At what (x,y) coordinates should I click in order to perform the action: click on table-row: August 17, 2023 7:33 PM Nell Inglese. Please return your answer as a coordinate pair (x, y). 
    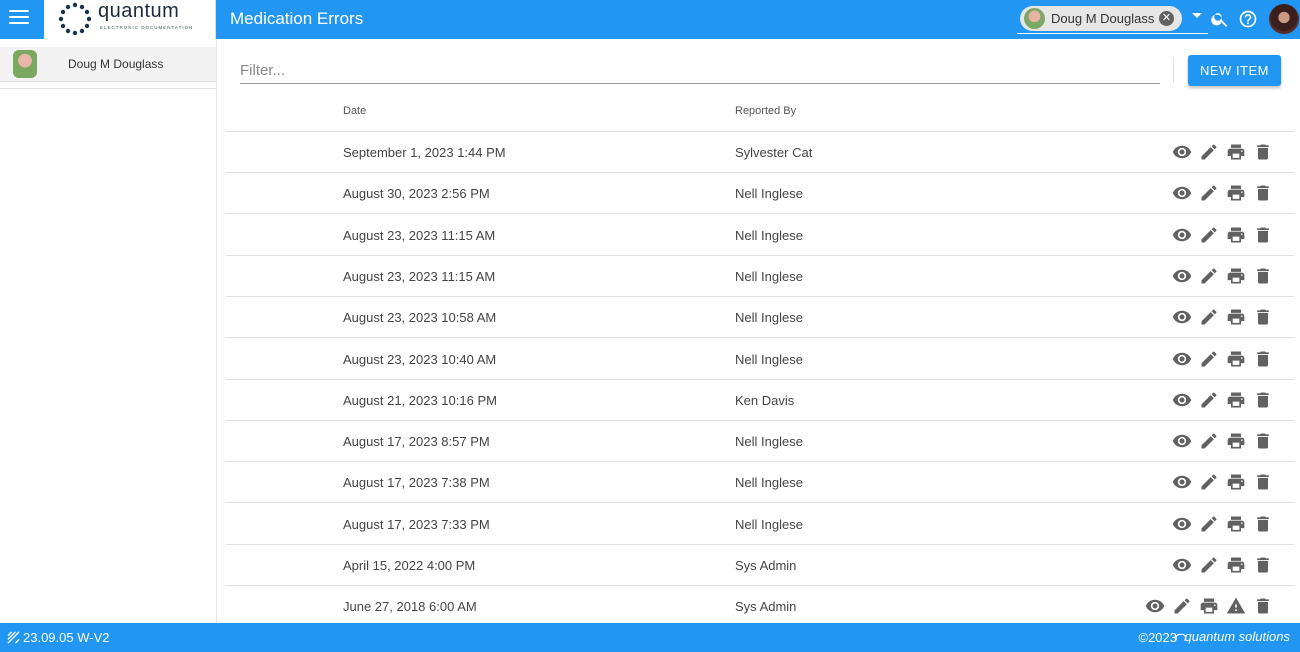
    Looking at the image, I should click on (760, 524).